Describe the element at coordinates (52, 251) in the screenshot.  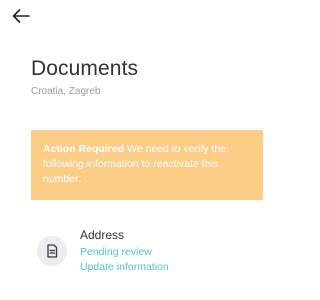
I see `document-icon` at that location.